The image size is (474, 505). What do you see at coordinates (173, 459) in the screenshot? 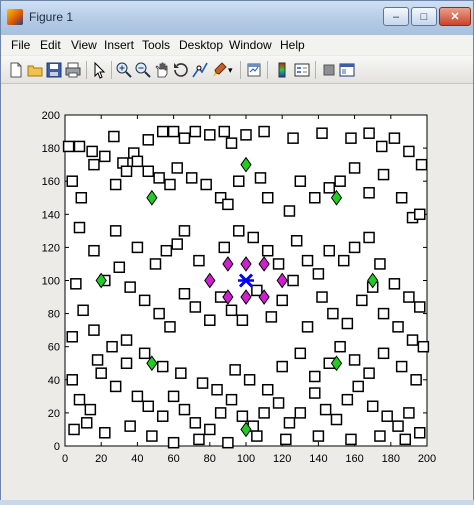
I see `x-tick-label: 60` at bounding box center [173, 459].